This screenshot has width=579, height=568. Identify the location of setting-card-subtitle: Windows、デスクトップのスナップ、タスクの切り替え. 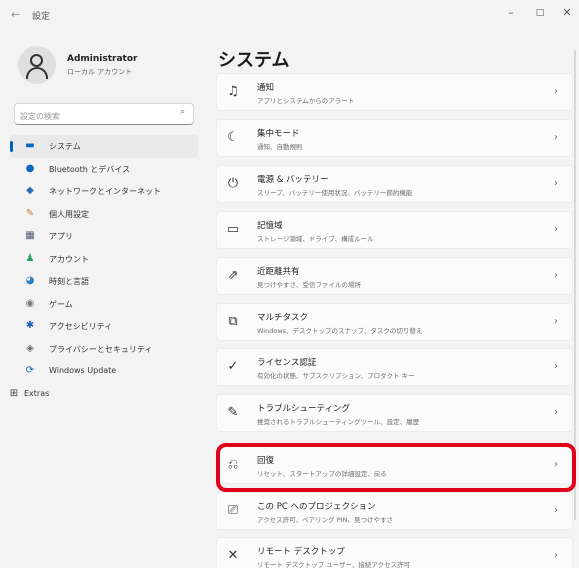
(340, 331).